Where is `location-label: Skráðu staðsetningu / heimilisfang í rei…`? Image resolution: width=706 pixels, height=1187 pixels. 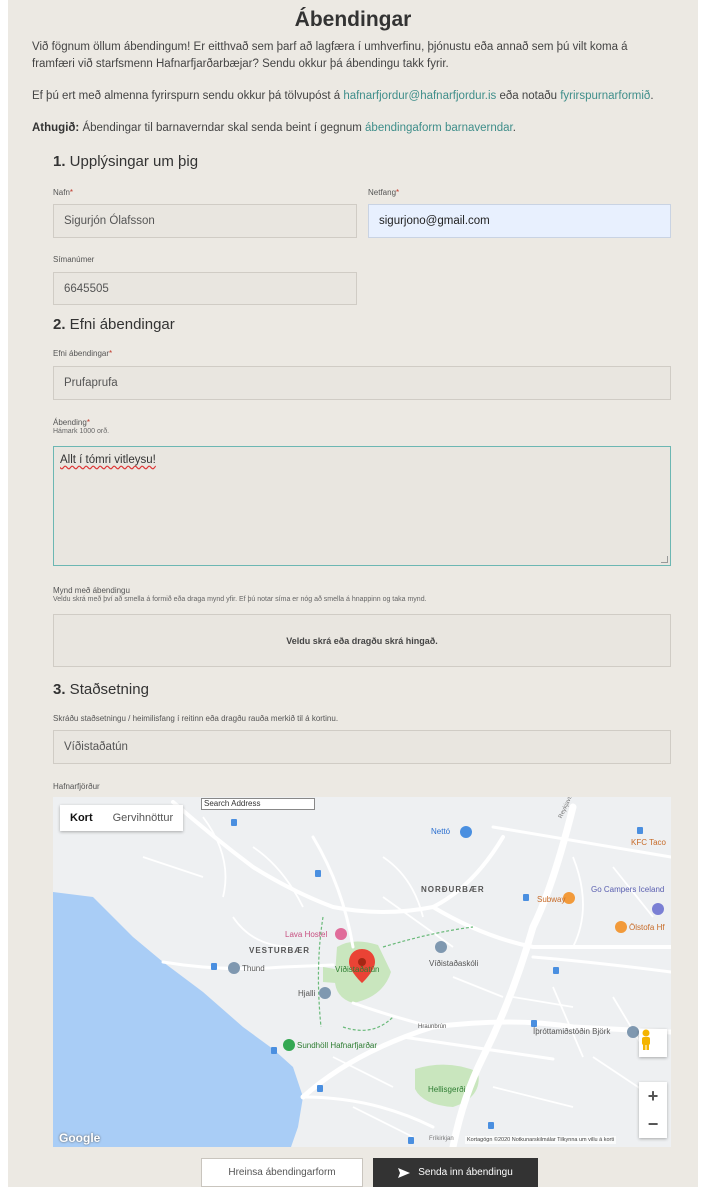
location-label: Skráðu staðsetningu / heimilisfang í rei… is located at coordinates (196, 718).